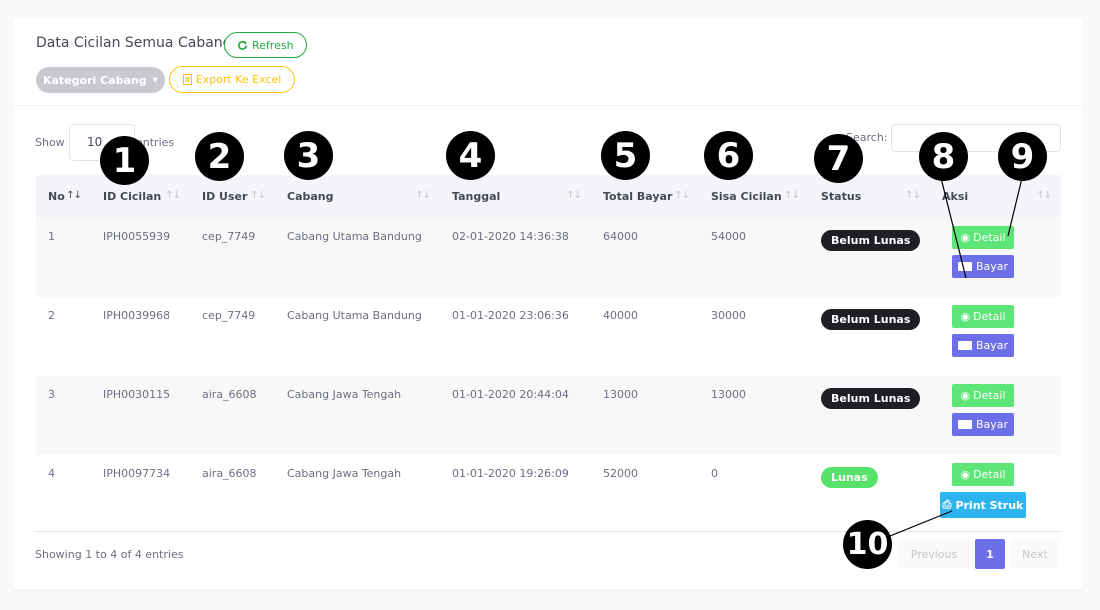 The image size is (1100, 610). What do you see at coordinates (1035, 554) in the screenshot?
I see `next-page-button: Next` at bounding box center [1035, 554].